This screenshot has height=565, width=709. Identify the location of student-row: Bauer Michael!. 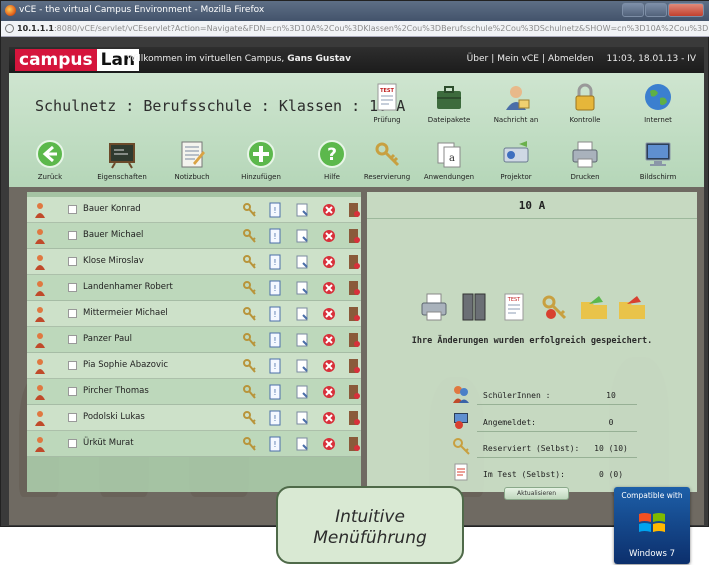
(194, 236).